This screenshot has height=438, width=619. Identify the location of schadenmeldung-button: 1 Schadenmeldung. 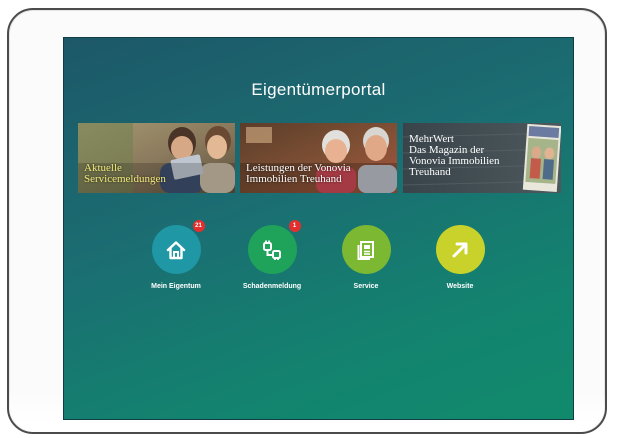
(272, 255).